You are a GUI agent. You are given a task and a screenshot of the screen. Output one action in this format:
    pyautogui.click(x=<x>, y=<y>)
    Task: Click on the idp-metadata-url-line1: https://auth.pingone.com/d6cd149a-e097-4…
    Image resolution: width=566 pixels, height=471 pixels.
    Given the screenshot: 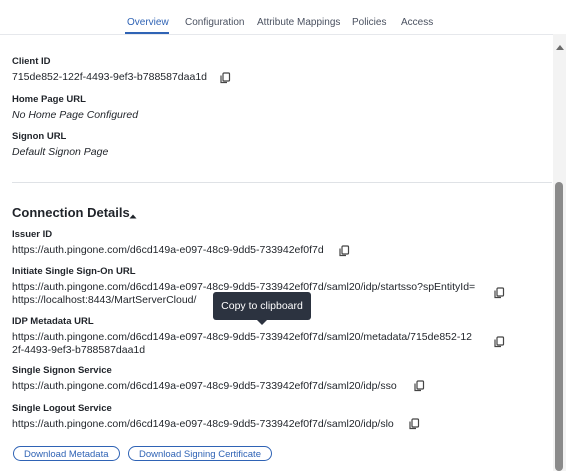 What is the action you would take?
    pyautogui.click(x=242, y=337)
    